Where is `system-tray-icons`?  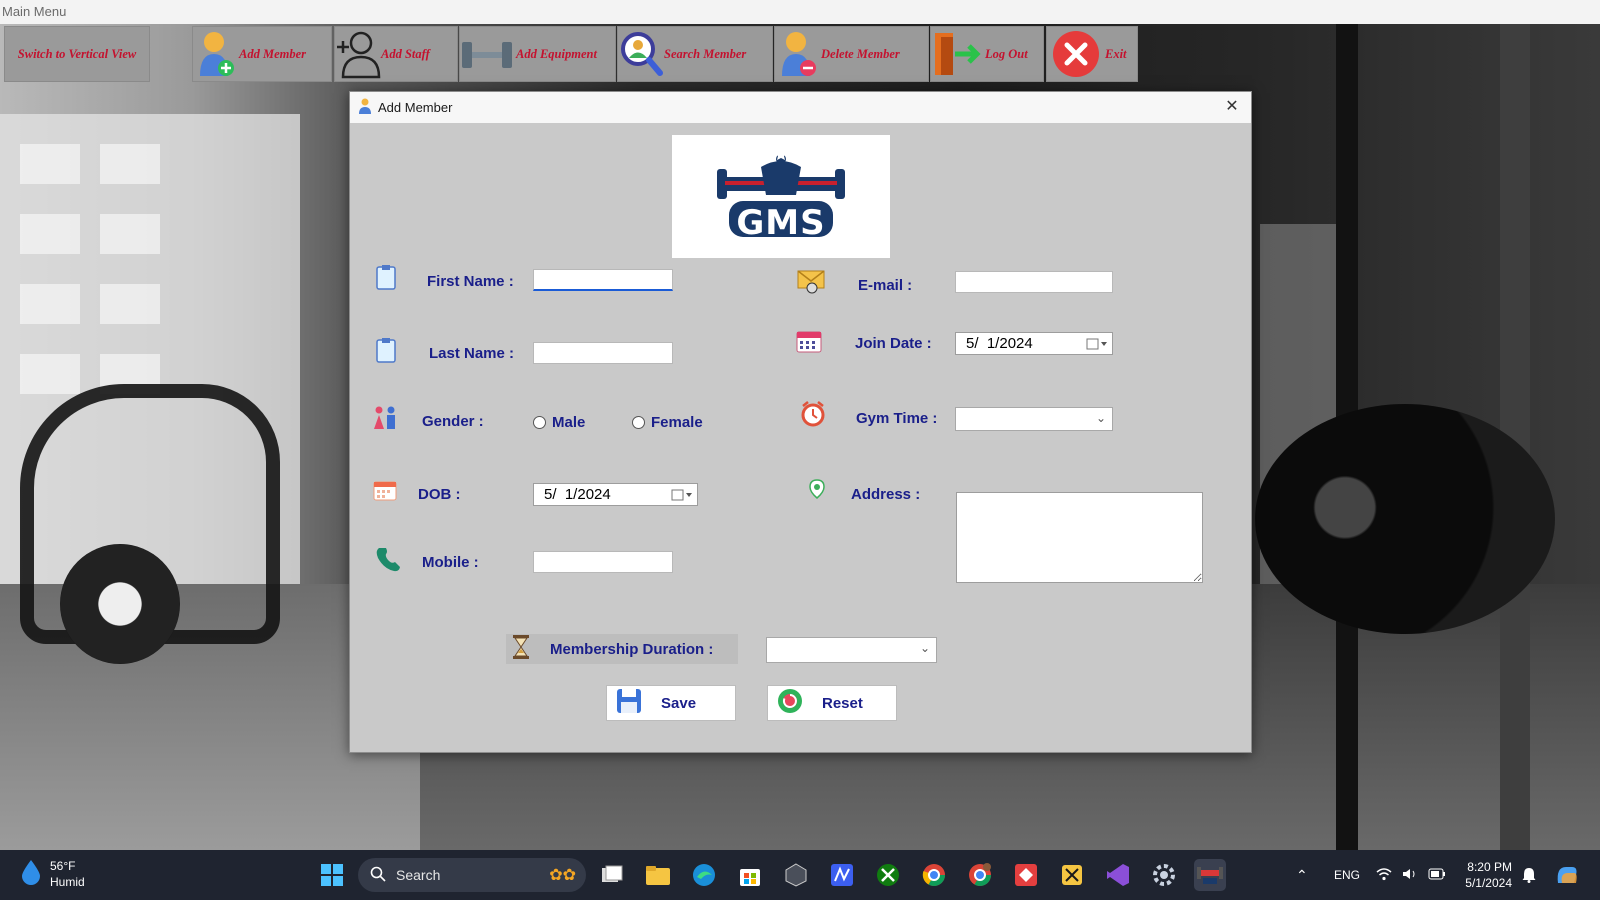
system-tray-icons is located at coordinates (1411, 875).